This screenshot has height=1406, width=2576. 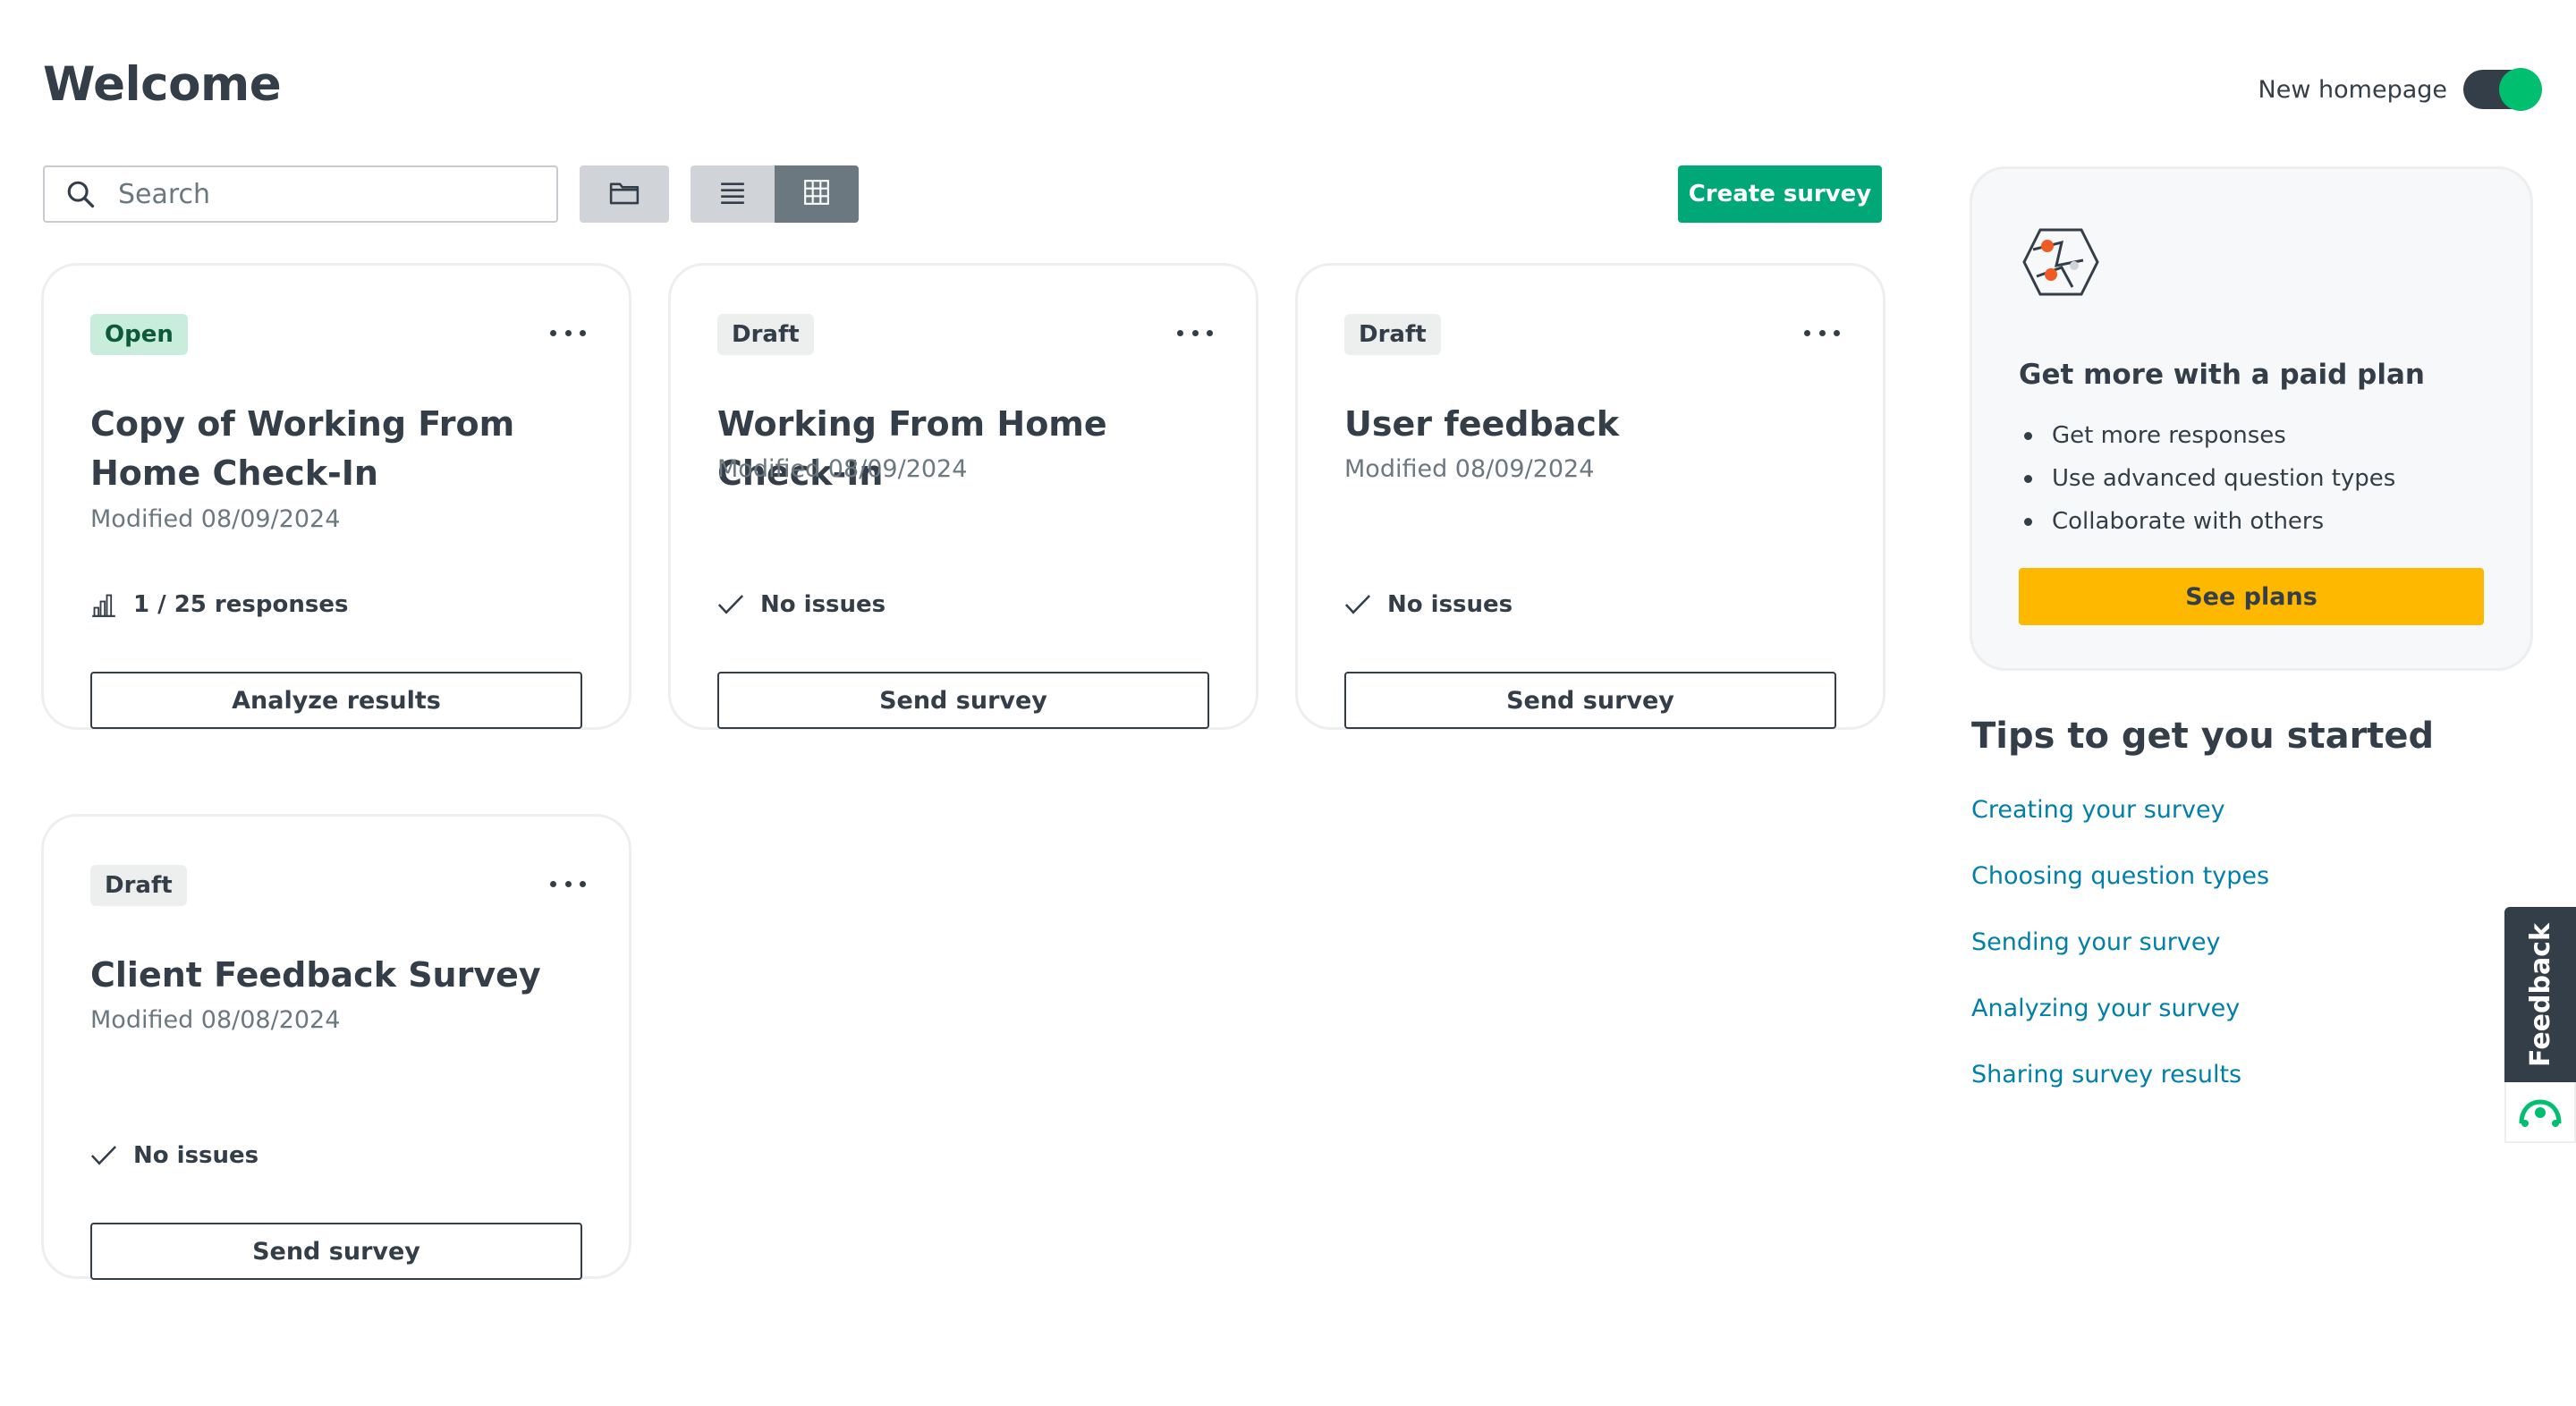 I want to click on tip-link-creating: Creating your survey, so click(x=2120, y=824).